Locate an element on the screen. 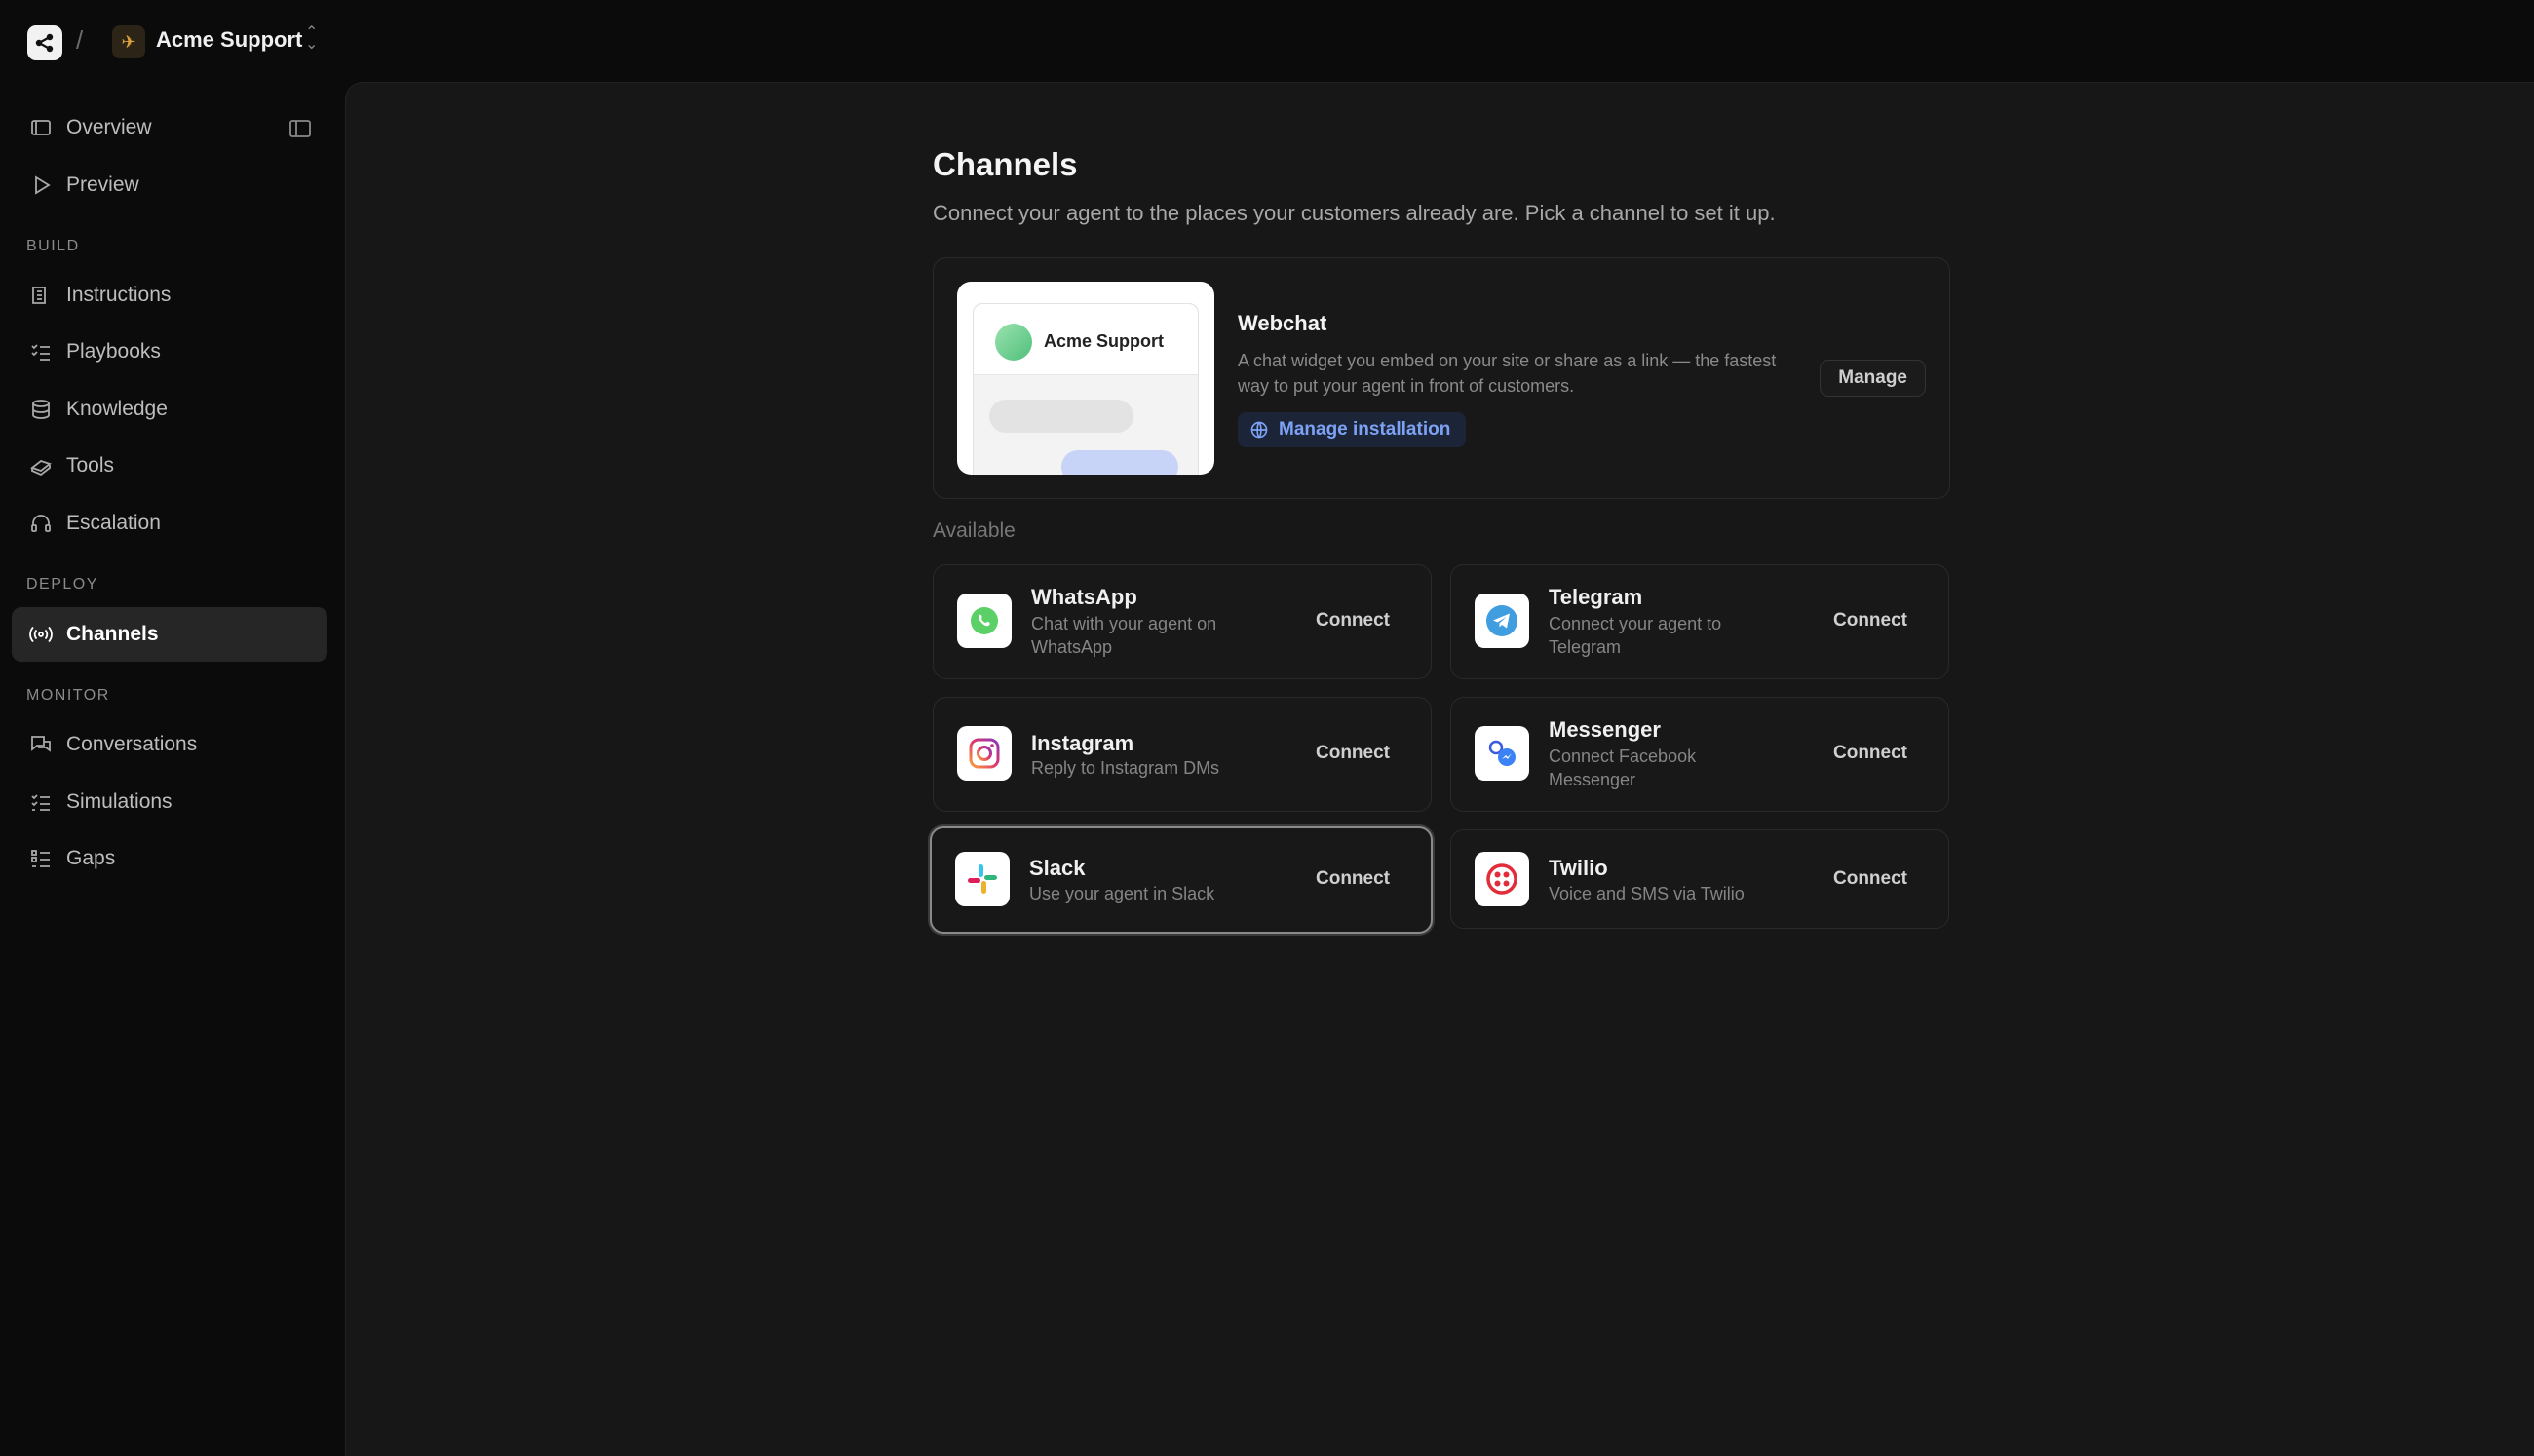  channel-name: Twilio is located at coordinates (1579, 868).